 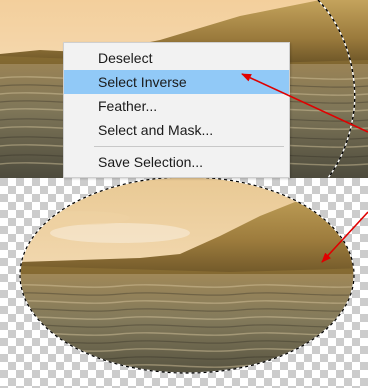 What do you see at coordinates (176, 82) in the screenshot?
I see `menu-item-select-inverse: Select Inverse` at bounding box center [176, 82].